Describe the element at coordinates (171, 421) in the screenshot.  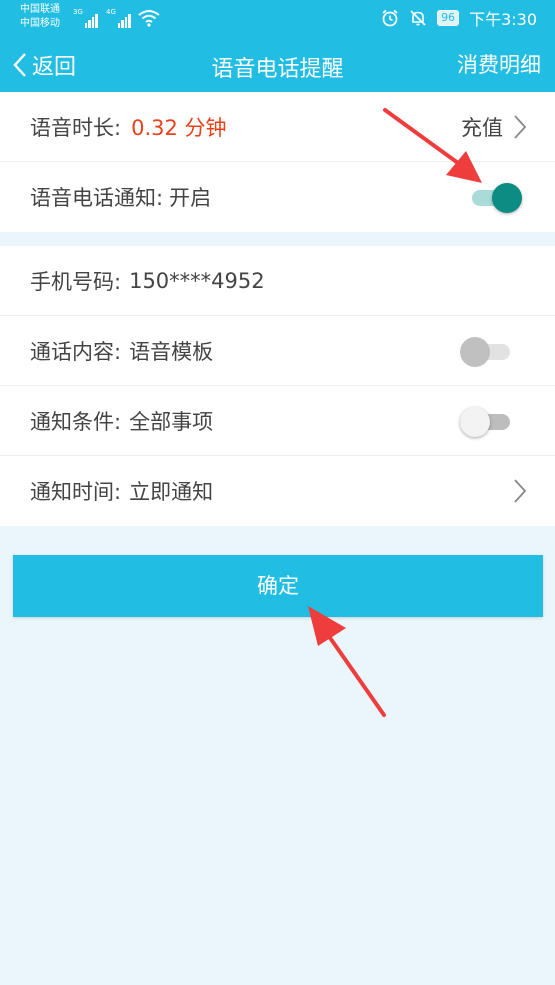
I see `notify-condition-value: 全部事项` at that location.